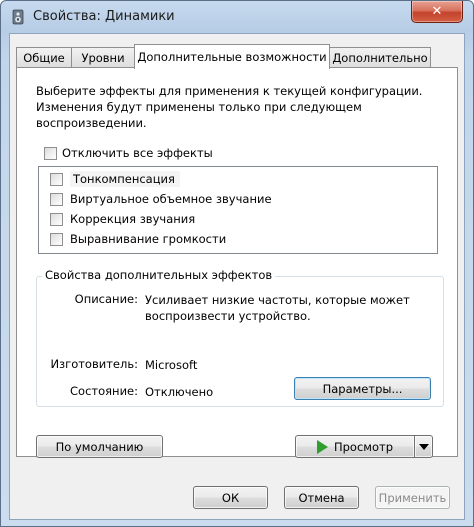 Image resolution: width=474 pixels, height=527 pixels. I want to click on disable-all-checkbox, so click(50, 153).